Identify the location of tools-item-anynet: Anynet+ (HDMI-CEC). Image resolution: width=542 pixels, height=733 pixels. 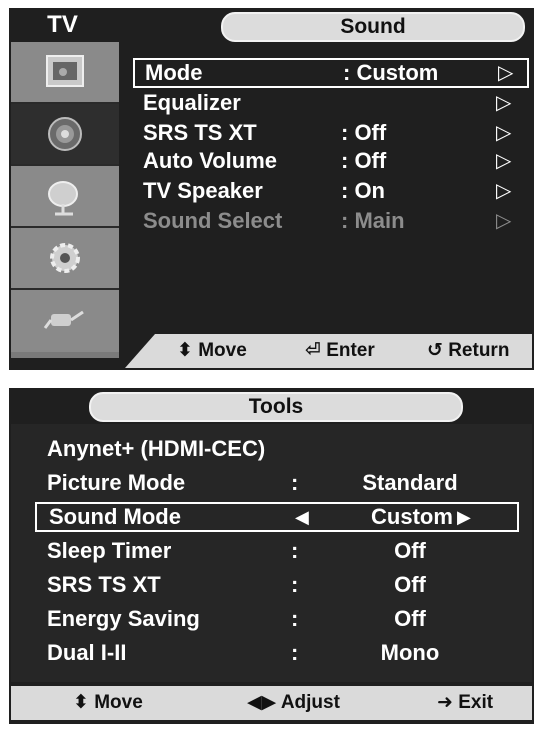
(277, 449).